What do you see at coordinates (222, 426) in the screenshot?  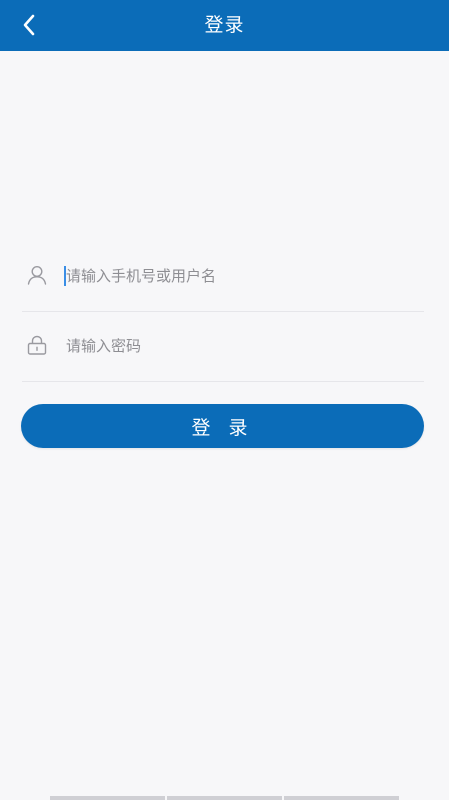 I see `login-button: 登 录` at bounding box center [222, 426].